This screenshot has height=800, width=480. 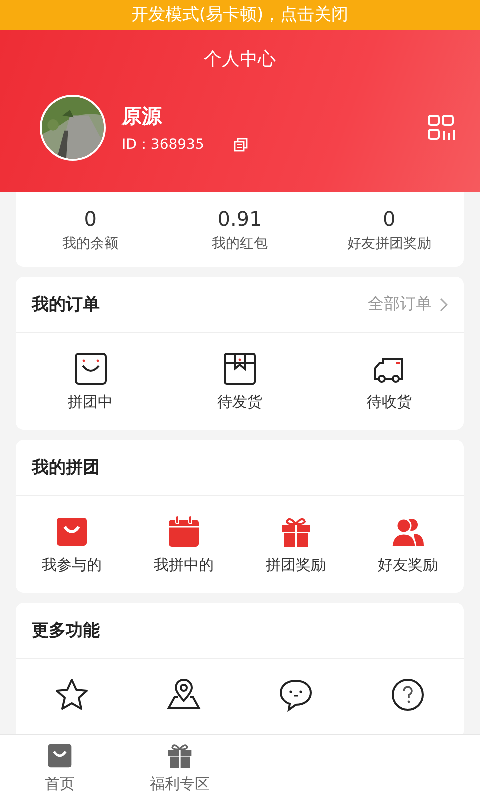 I want to click on chevron-right-icon, so click(x=444, y=305).